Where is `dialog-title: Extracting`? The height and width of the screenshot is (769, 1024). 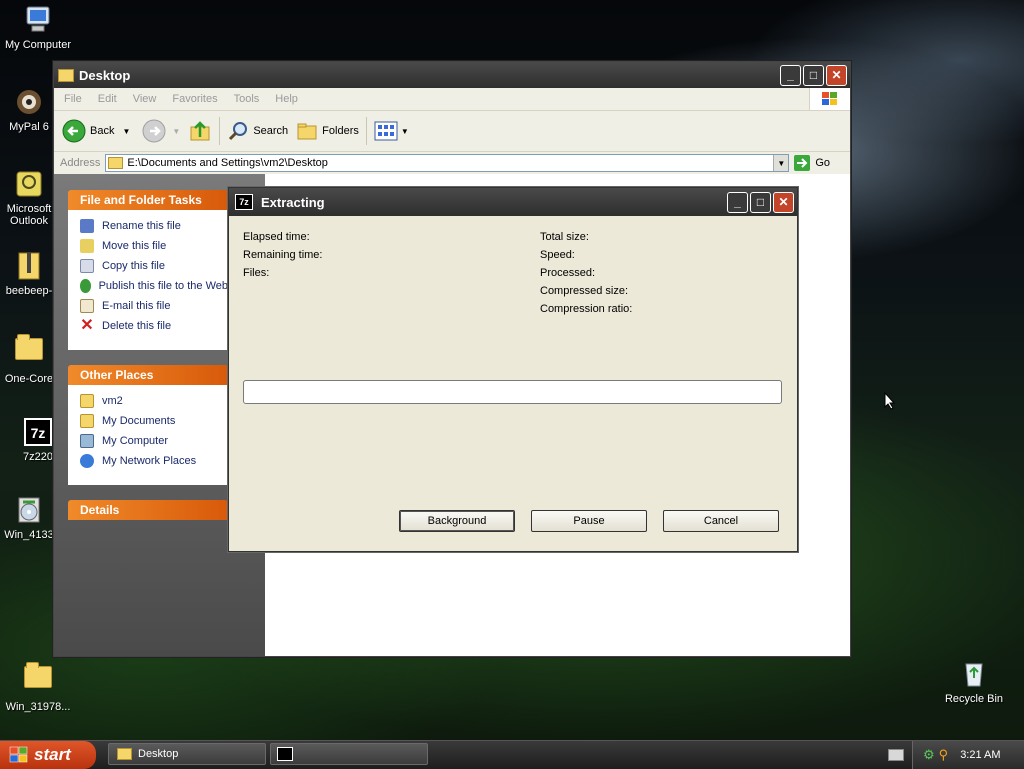
dialog-title: Extracting is located at coordinates (293, 202).